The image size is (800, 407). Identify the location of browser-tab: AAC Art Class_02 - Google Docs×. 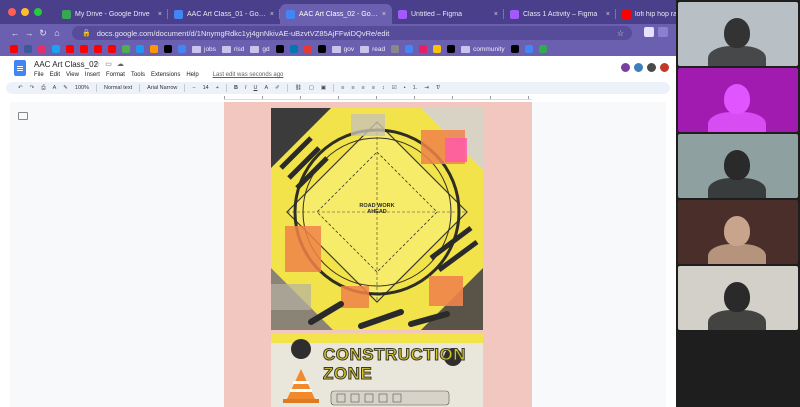
(336, 14).